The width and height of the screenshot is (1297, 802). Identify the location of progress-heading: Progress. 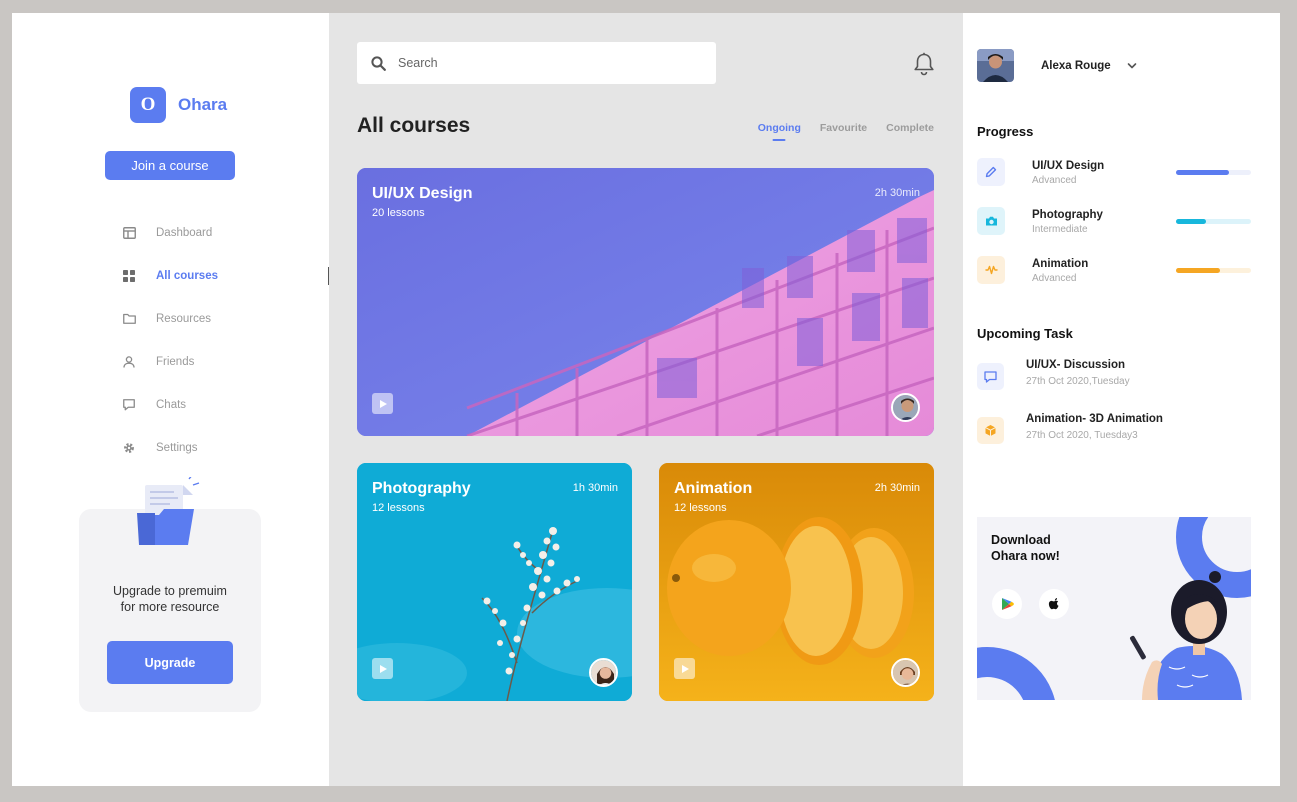
(1005, 131).